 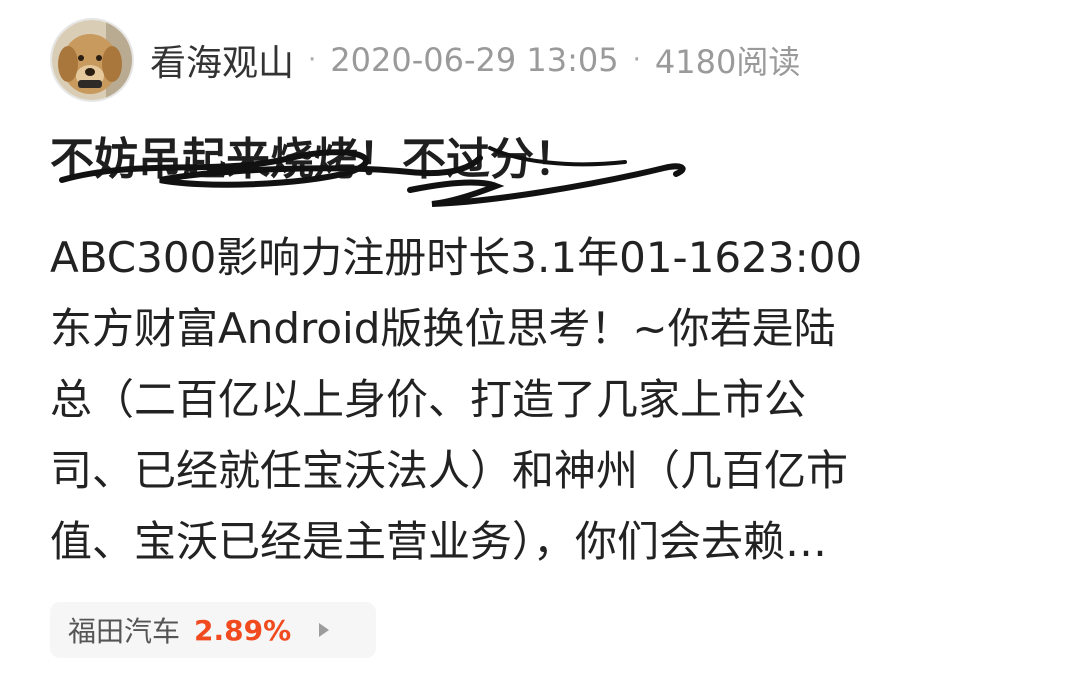 I want to click on stock-change-percent: 2.89%, so click(x=243, y=630).